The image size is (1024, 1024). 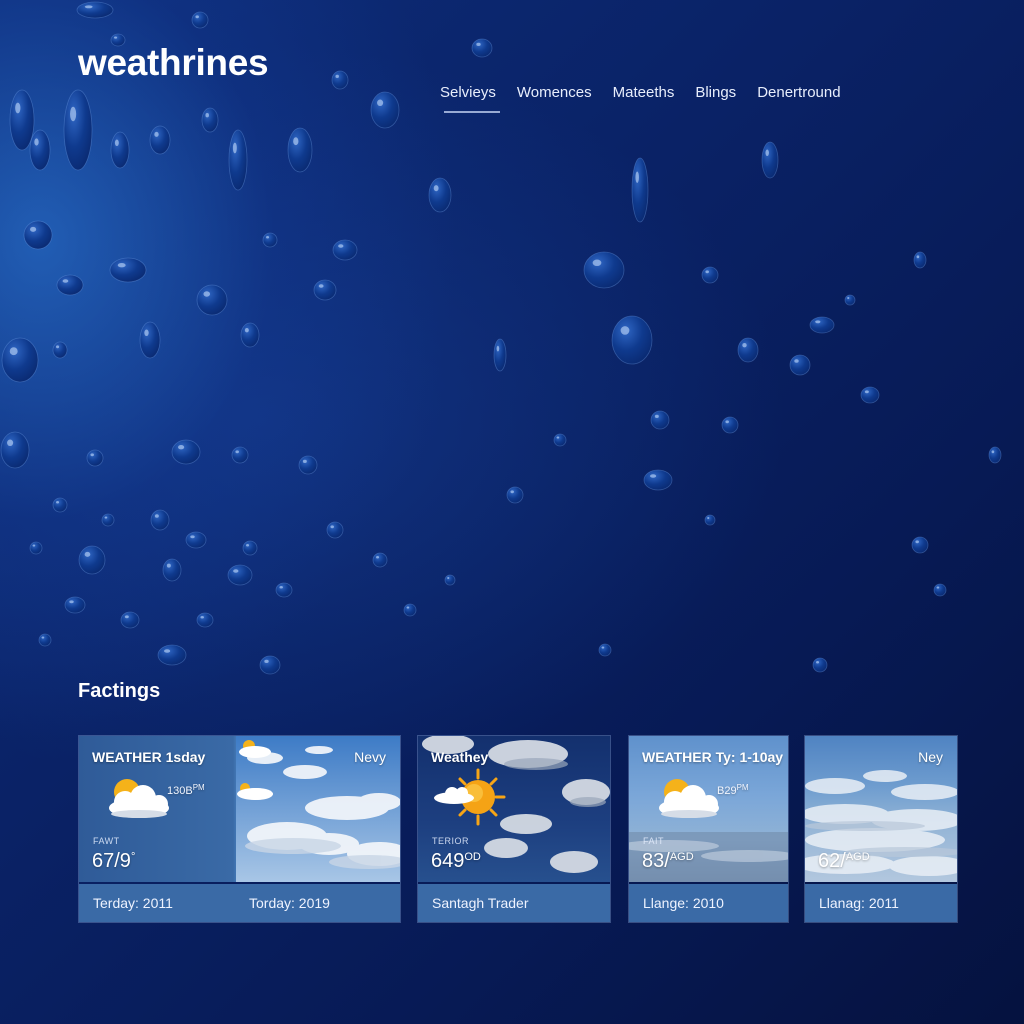 I want to click on nav-item-blings: Blings, so click(x=715, y=97).